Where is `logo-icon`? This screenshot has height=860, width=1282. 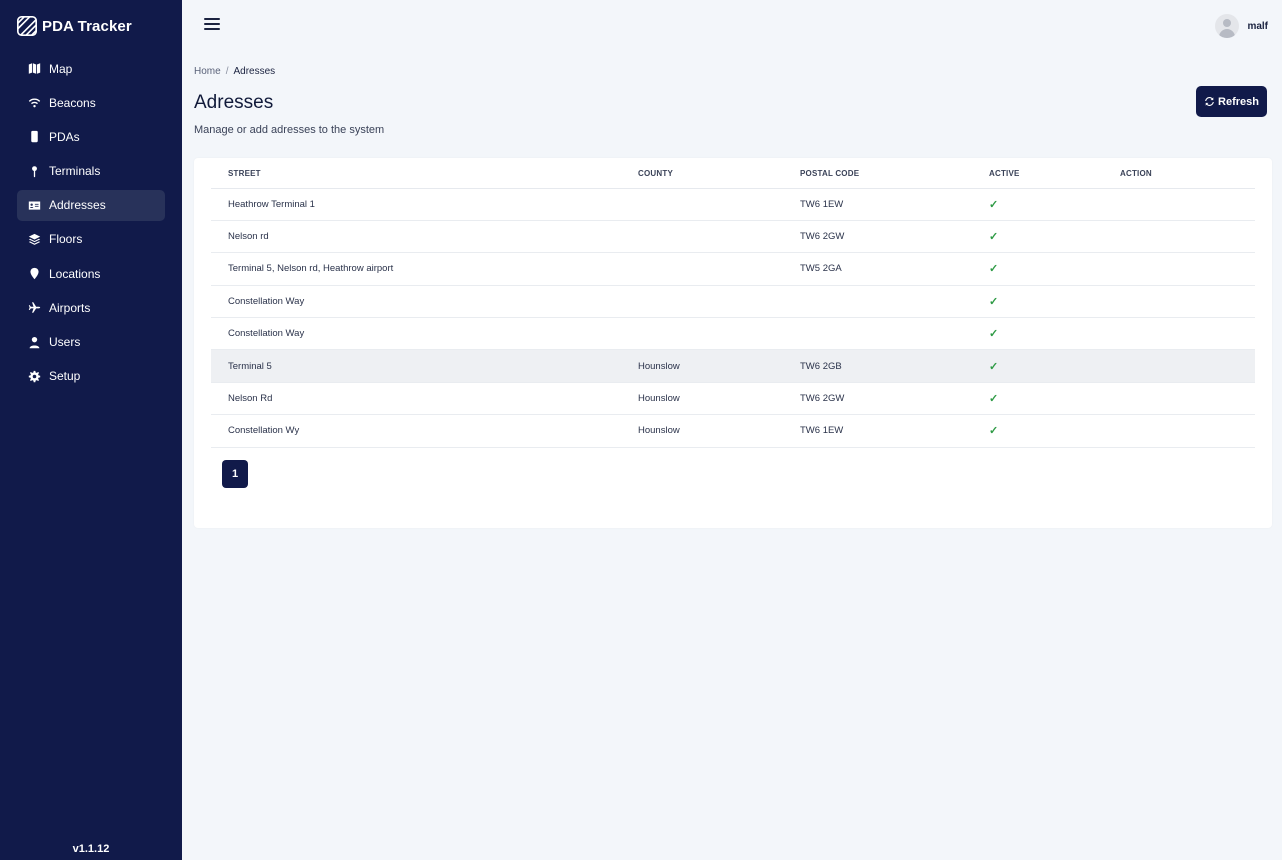
logo-icon is located at coordinates (27, 26).